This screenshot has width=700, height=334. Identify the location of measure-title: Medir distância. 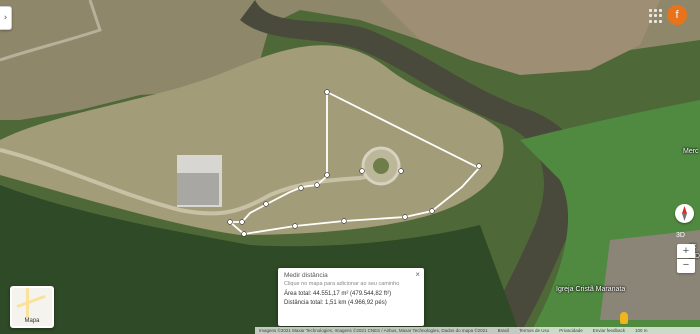
(306, 275).